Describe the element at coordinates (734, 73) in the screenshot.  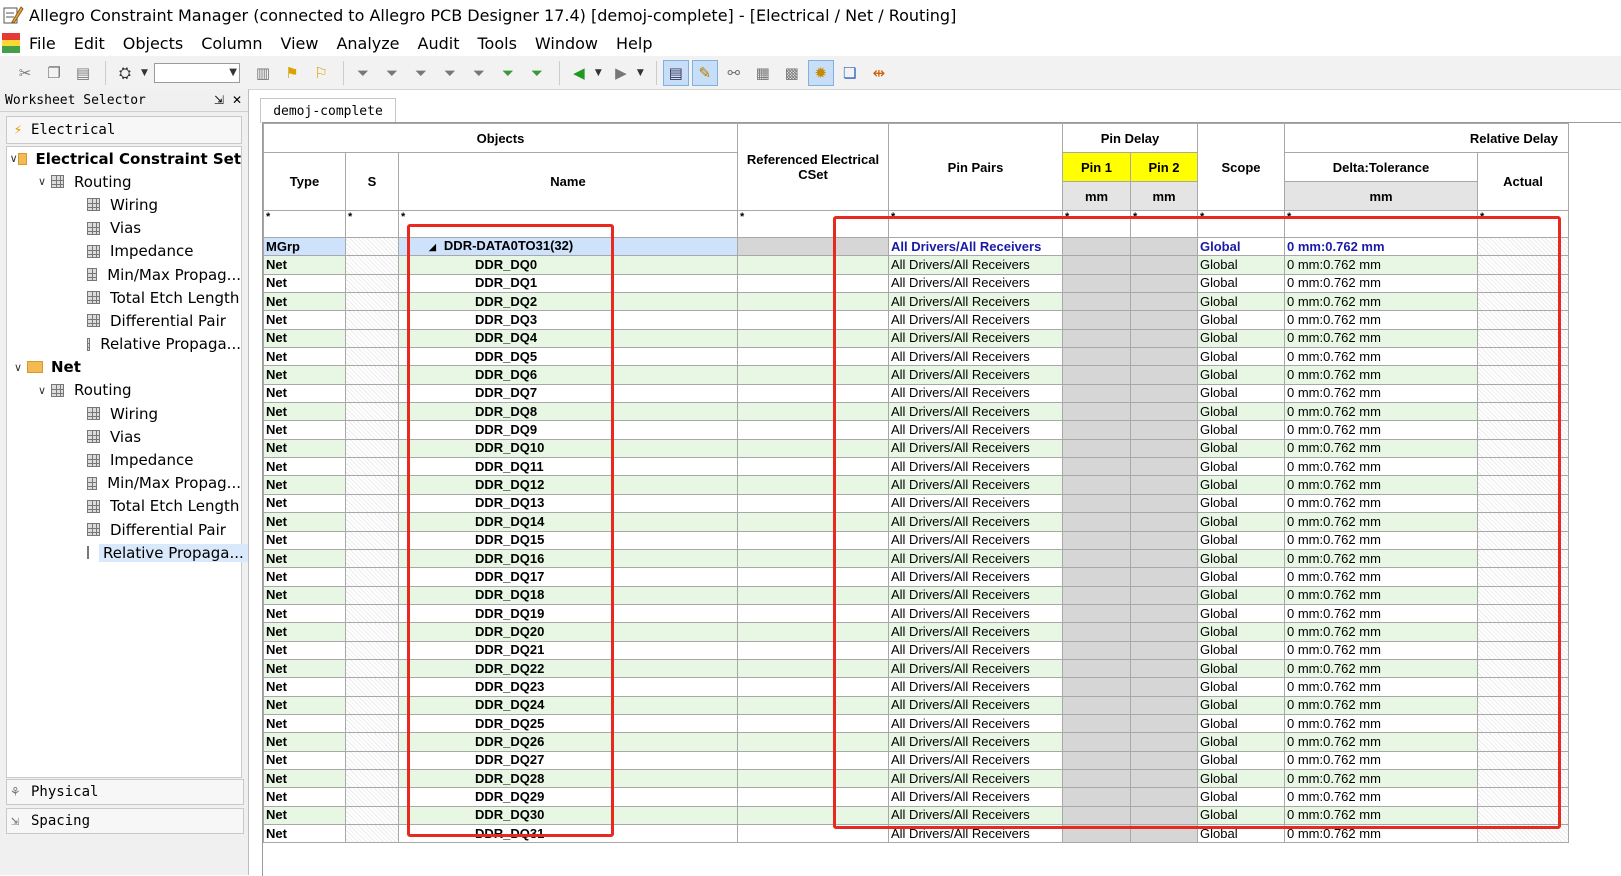
I see `network-icon: ⚯` at that location.